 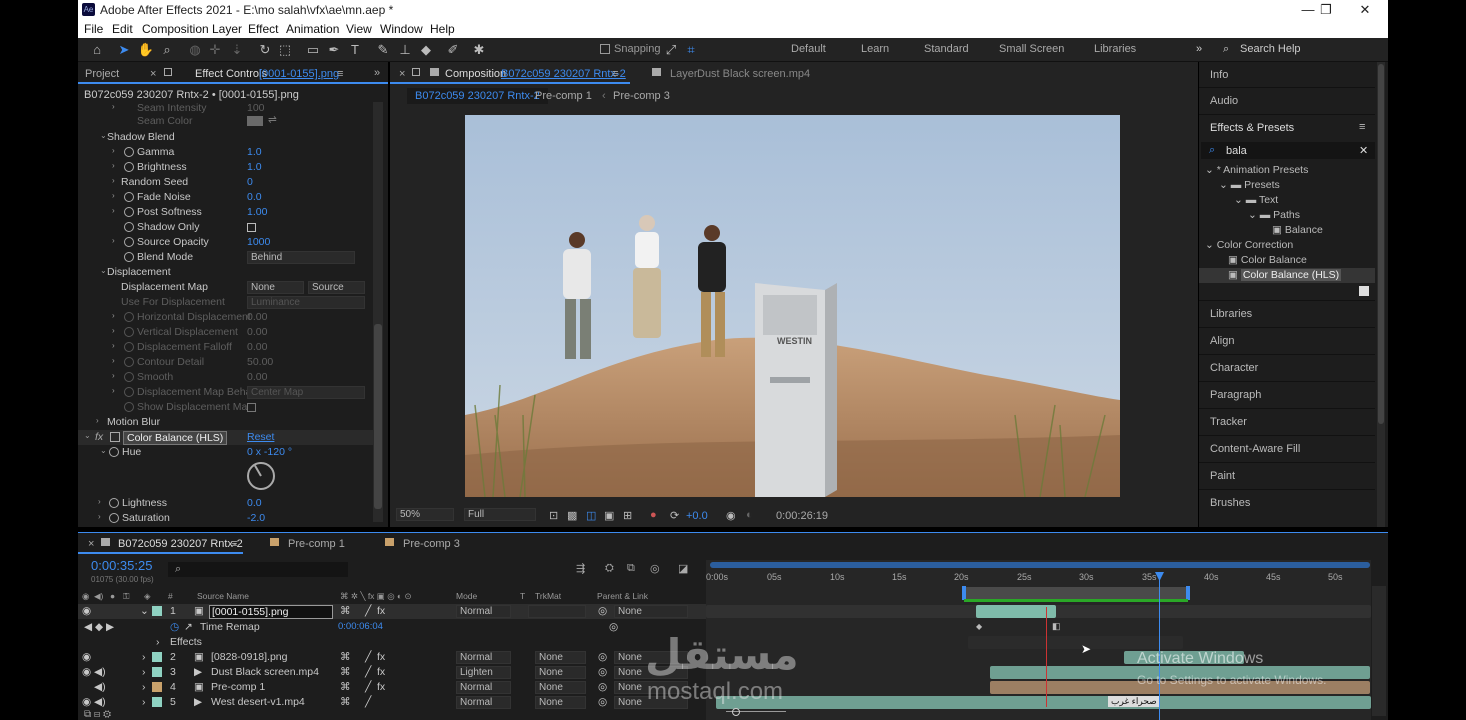 What do you see at coordinates (225, 518) in the screenshot?
I see `prop-saturation: › Saturation -2.0` at bounding box center [225, 518].